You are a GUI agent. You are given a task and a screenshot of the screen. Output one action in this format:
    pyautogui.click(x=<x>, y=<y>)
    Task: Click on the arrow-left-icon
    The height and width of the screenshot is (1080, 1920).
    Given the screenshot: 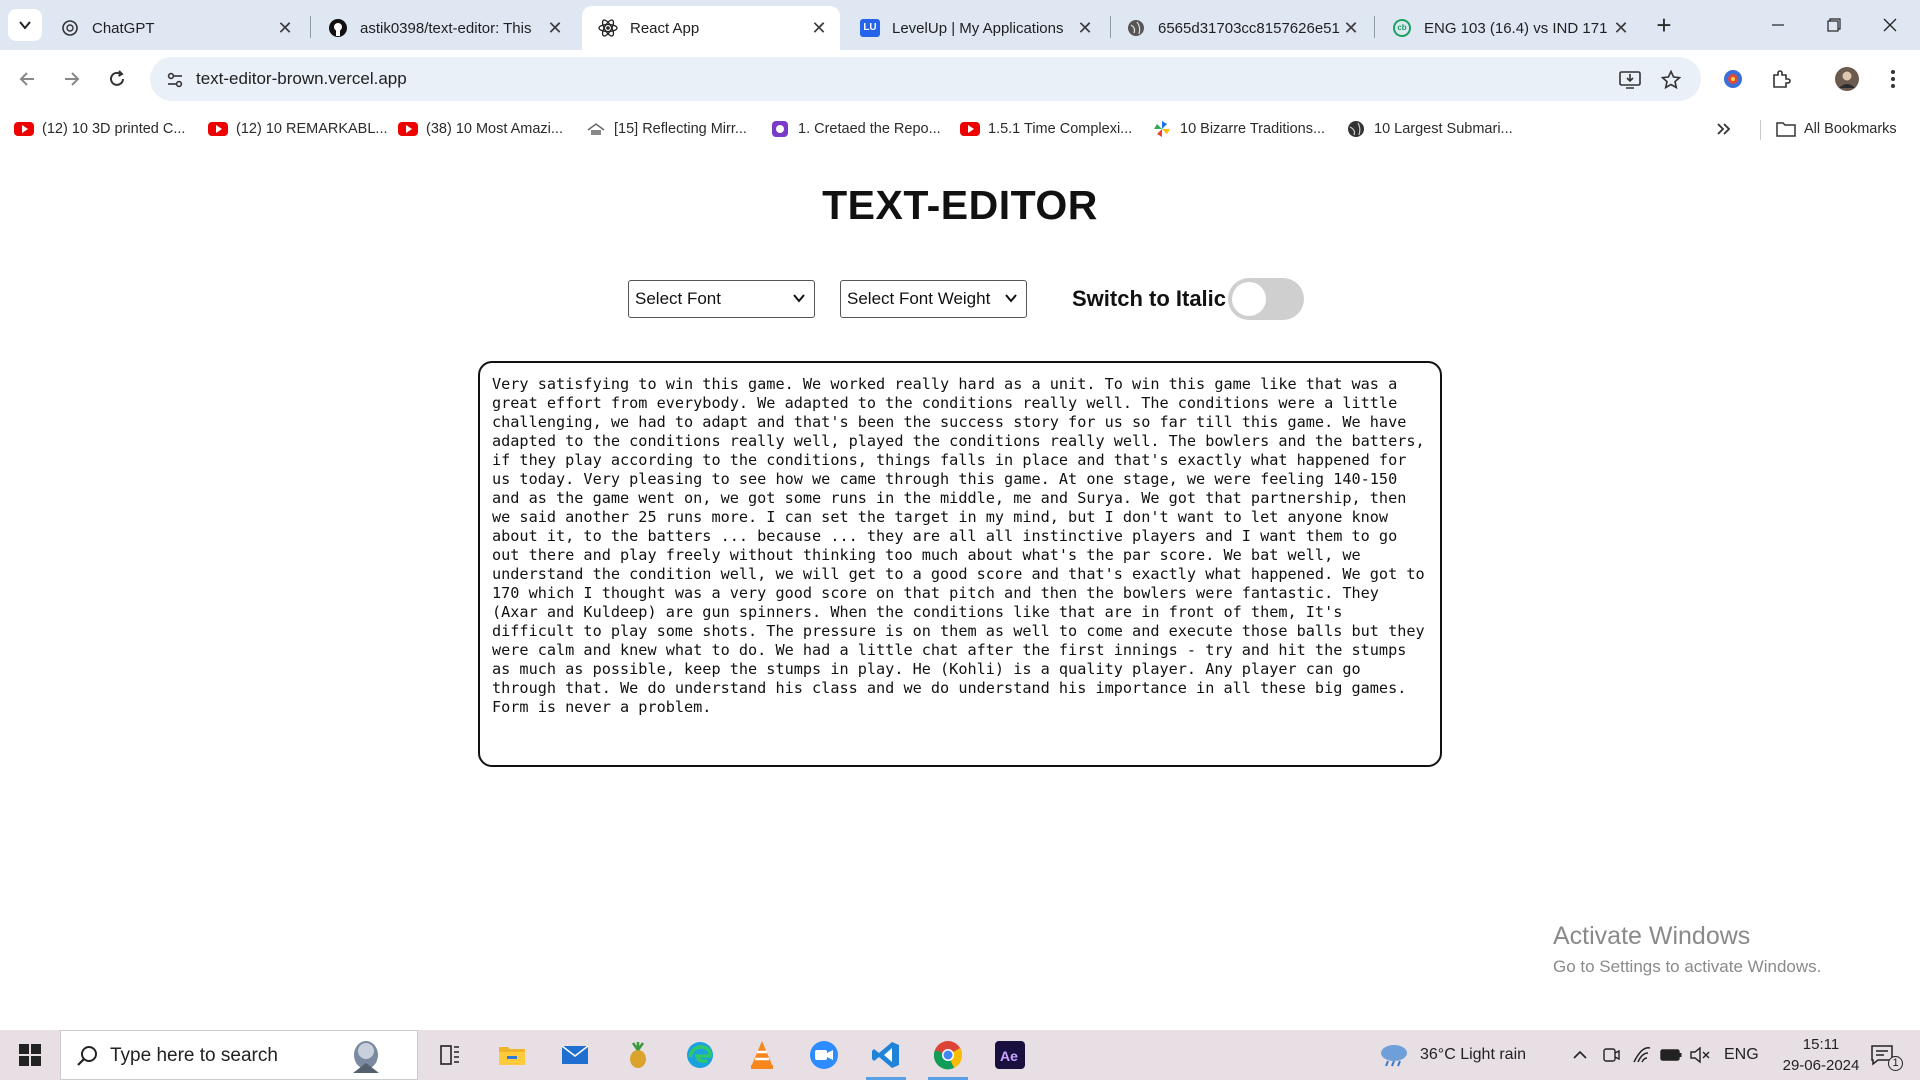 What is the action you would take?
    pyautogui.click(x=26, y=79)
    